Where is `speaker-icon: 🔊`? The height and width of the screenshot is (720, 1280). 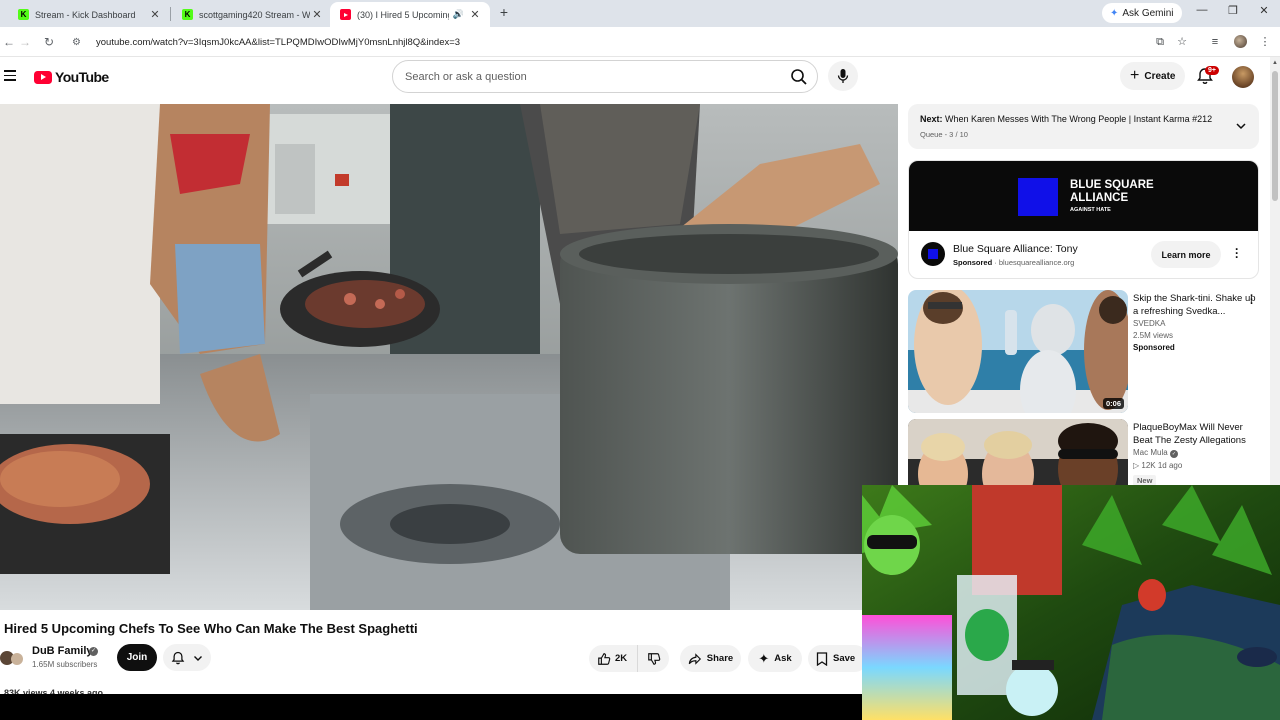
speaker-icon: 🔊 is located at coordinates (458, 14).